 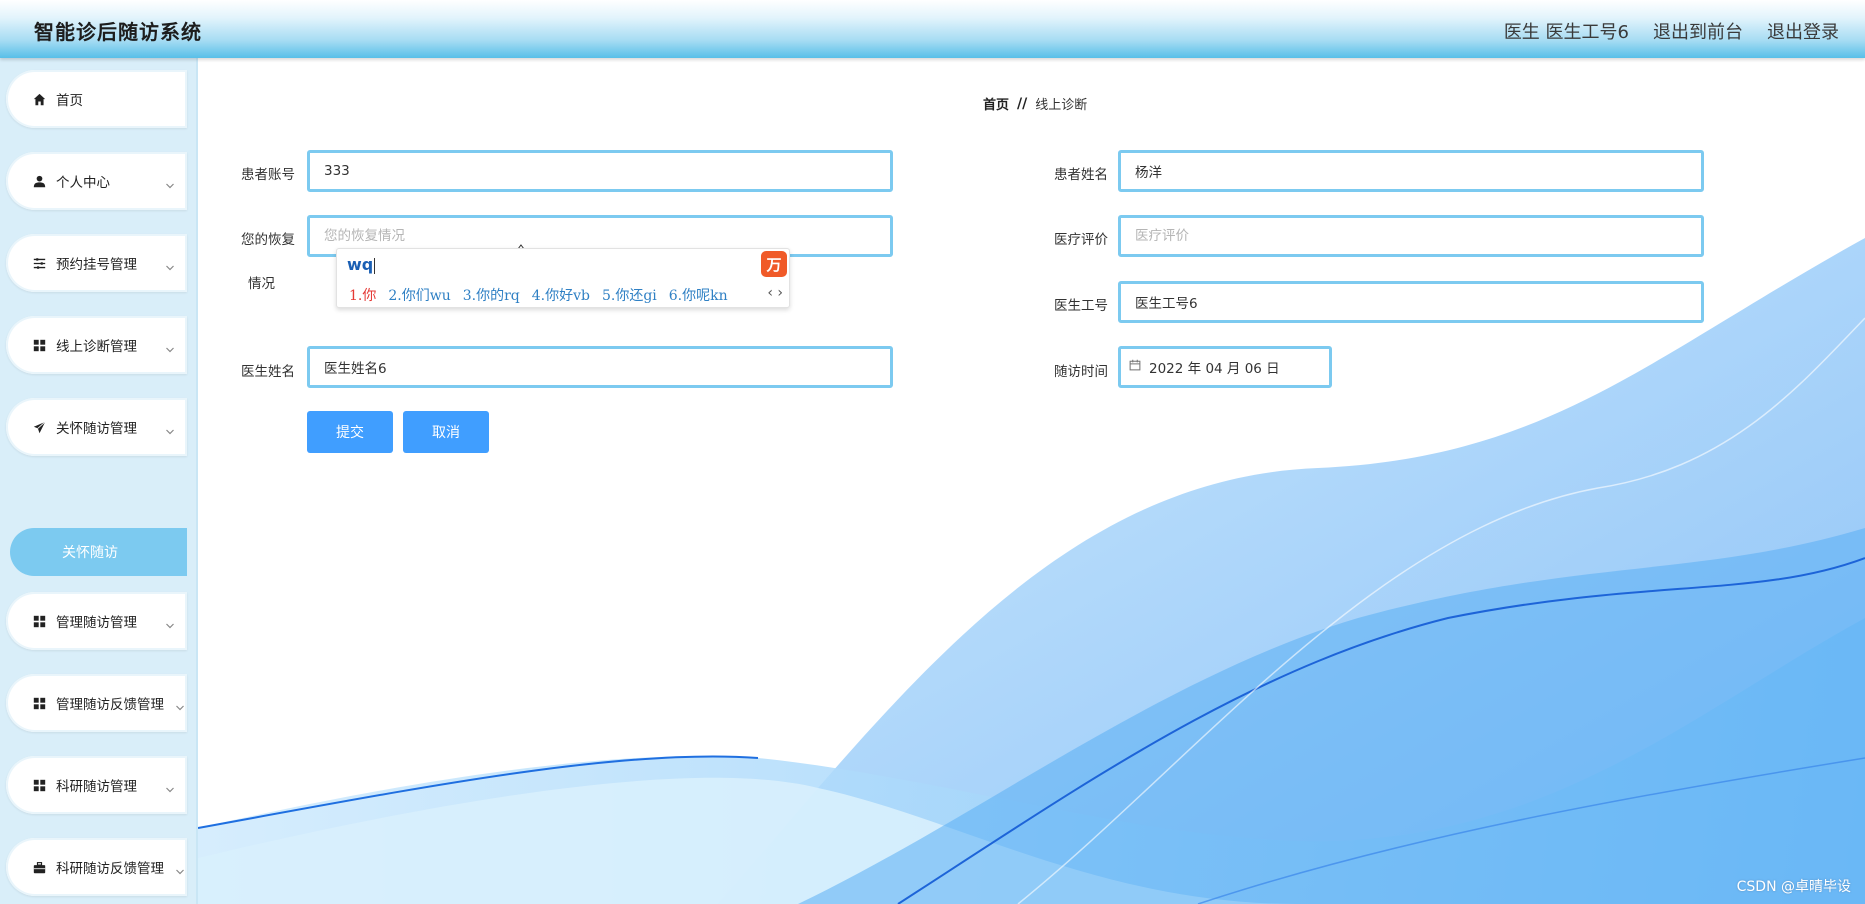 I want to click on watermark: CSDN @卓晴毕设, so click(x=1793, y=887).